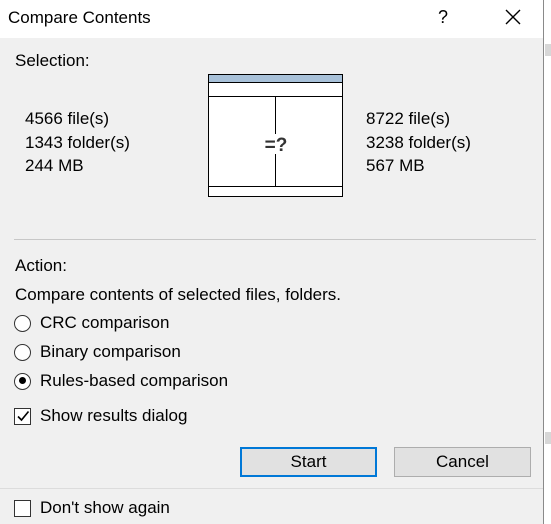 The width and height of the screenshot is (551, 524). Describe the element at coordinates (276, 145) in the screenshot. I see `compare-glyph: =?` at that location.